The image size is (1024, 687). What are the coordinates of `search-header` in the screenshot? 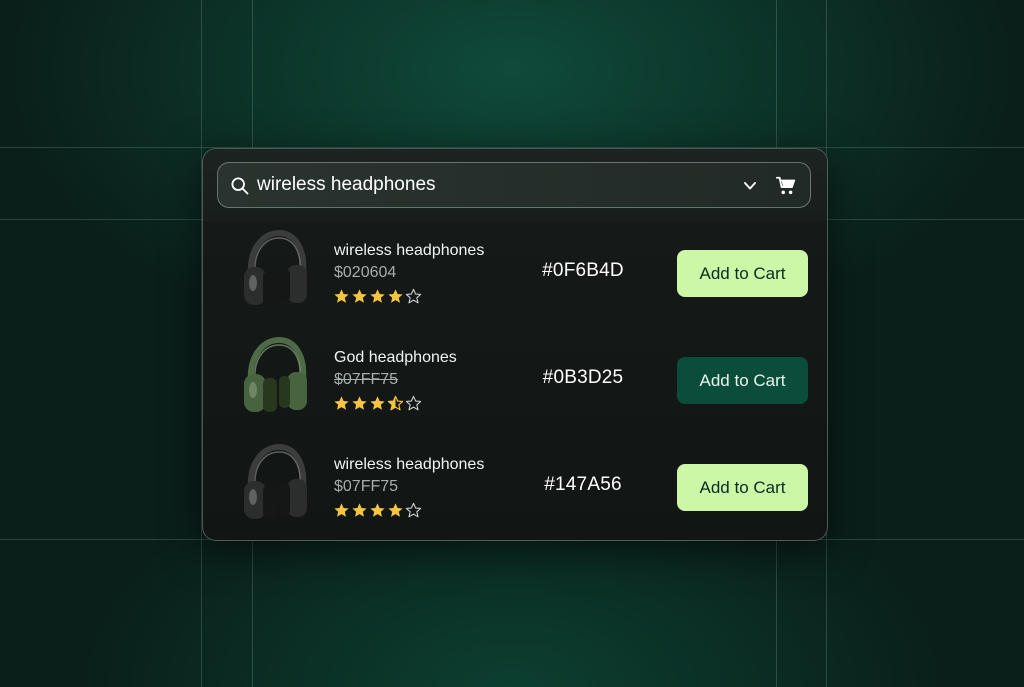 It's located at (515, 185).